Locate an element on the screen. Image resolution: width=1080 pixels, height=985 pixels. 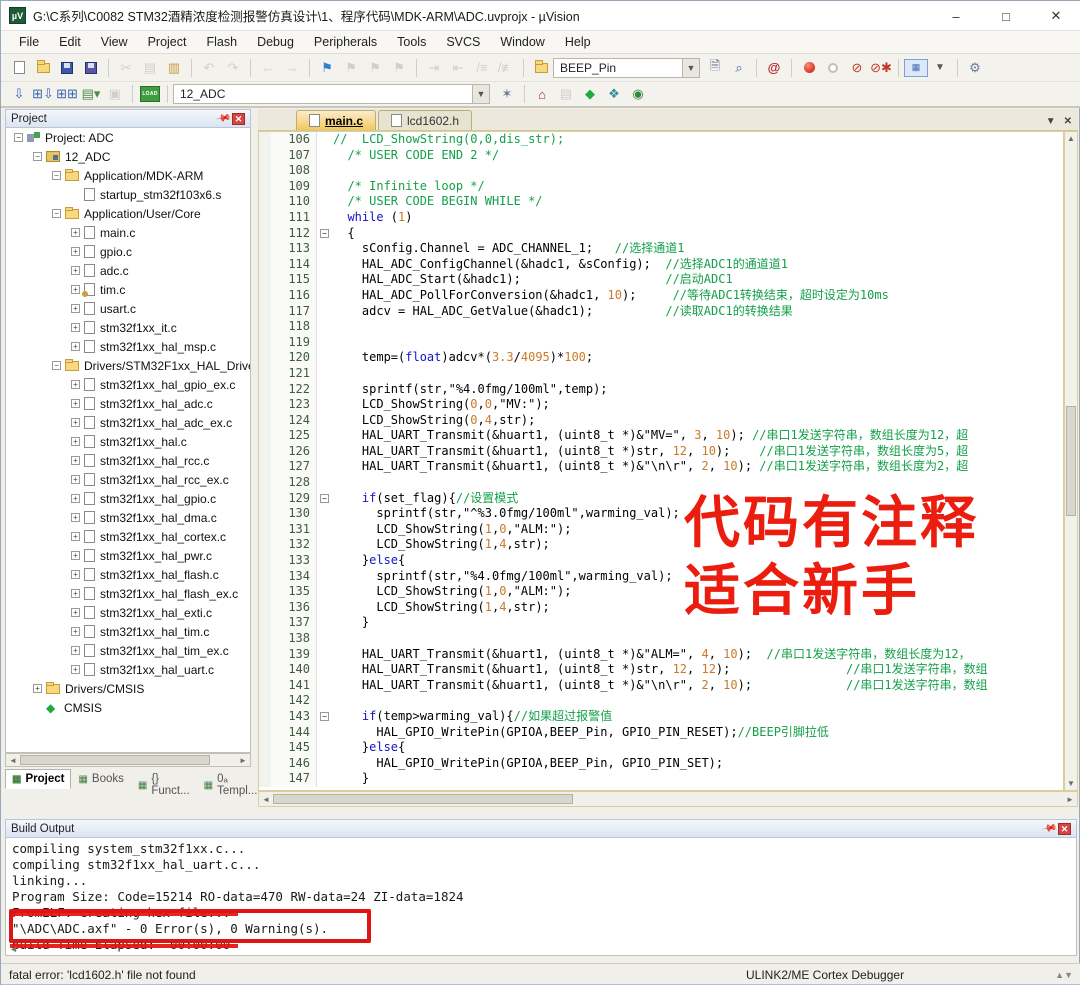
breakpoint-disable-button is located at coordinates (833, 68).